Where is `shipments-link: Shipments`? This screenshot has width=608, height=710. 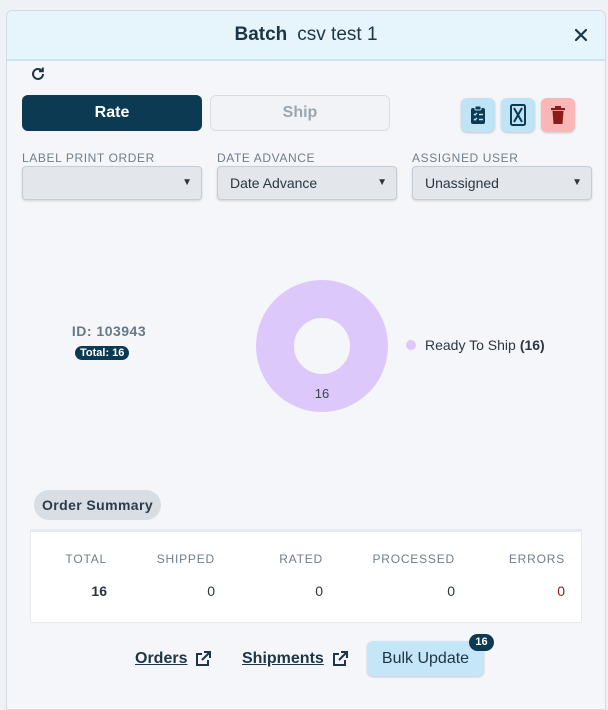 shipments-link: Shipments is located at coordinates (295, 659).